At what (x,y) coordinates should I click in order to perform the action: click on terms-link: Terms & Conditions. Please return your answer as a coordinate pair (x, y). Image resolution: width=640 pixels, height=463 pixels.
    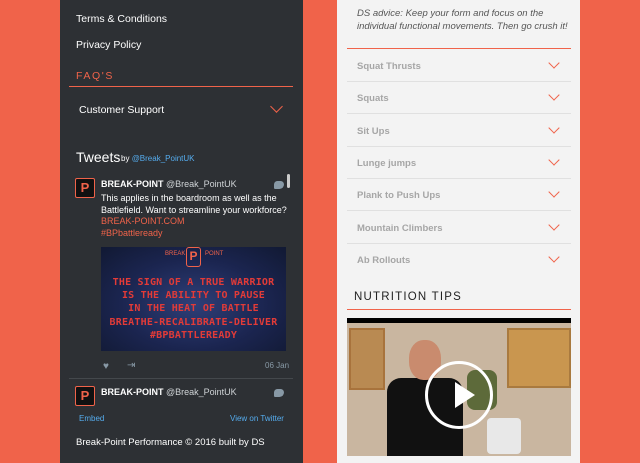
    Looking at the image, I should click on (121, 19).